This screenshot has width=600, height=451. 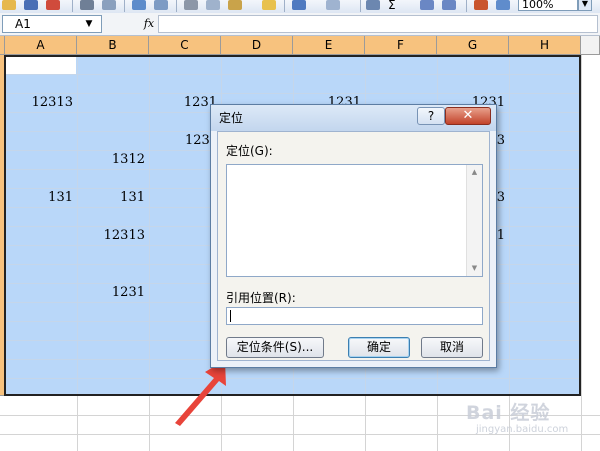 I want to click on insert-function-icon: fx, so click(x=149, y=24).